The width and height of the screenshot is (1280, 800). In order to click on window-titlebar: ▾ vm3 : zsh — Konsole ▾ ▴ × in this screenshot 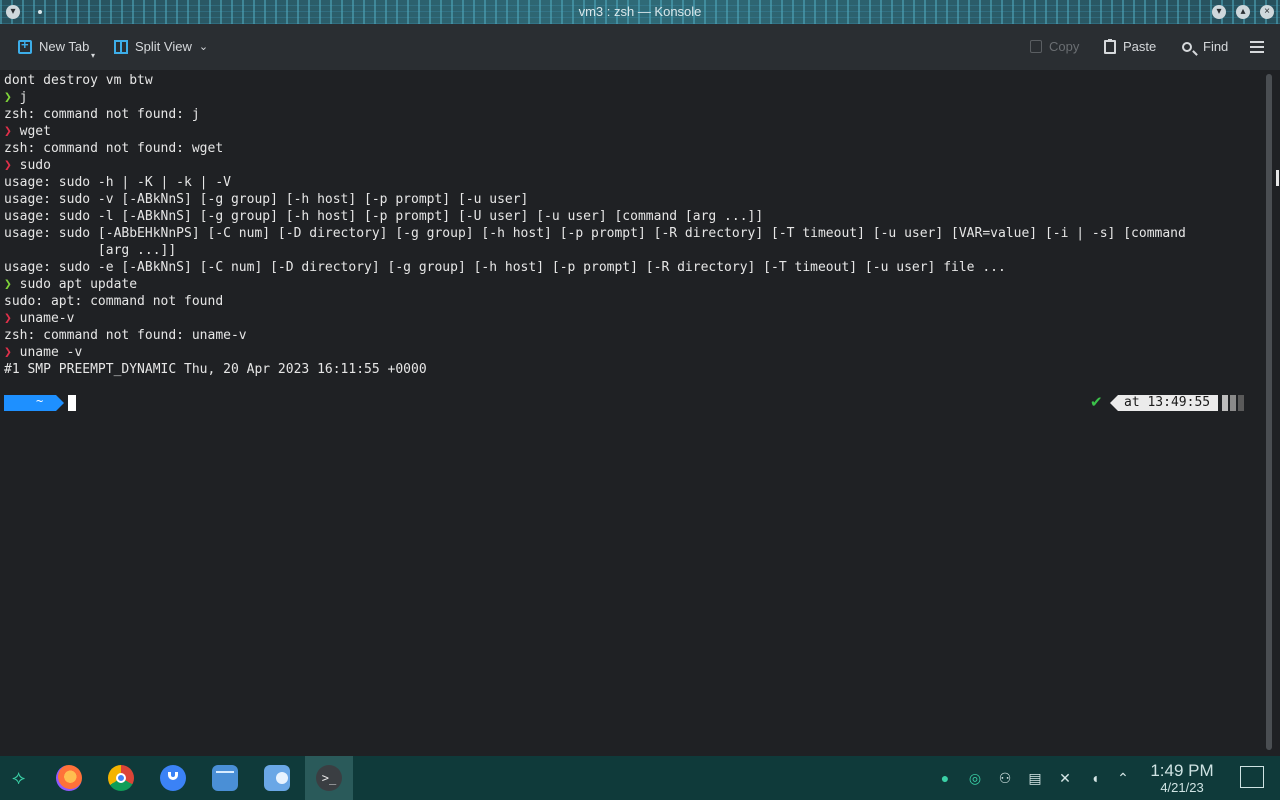, I will do `click(640, 12)`.